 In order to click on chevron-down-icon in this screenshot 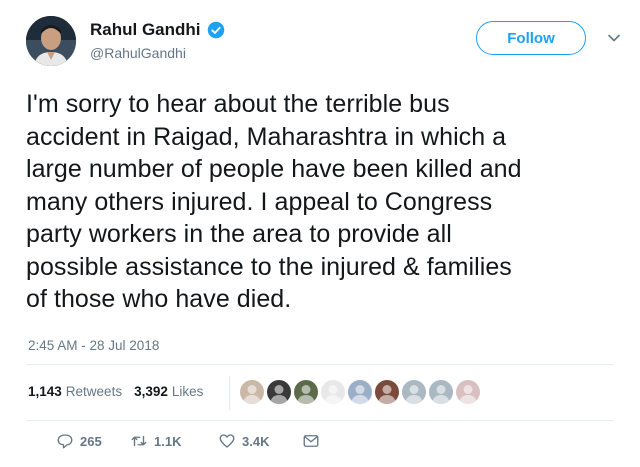, I will do `click(614, 38)`.